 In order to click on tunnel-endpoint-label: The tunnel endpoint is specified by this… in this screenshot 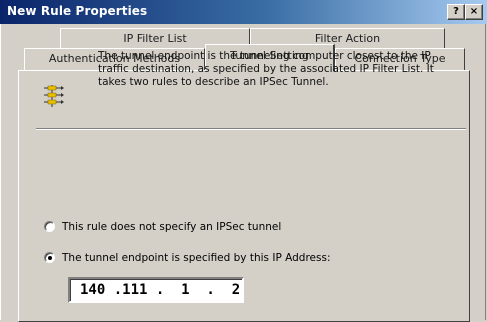, I will do `click(196, 258)`.